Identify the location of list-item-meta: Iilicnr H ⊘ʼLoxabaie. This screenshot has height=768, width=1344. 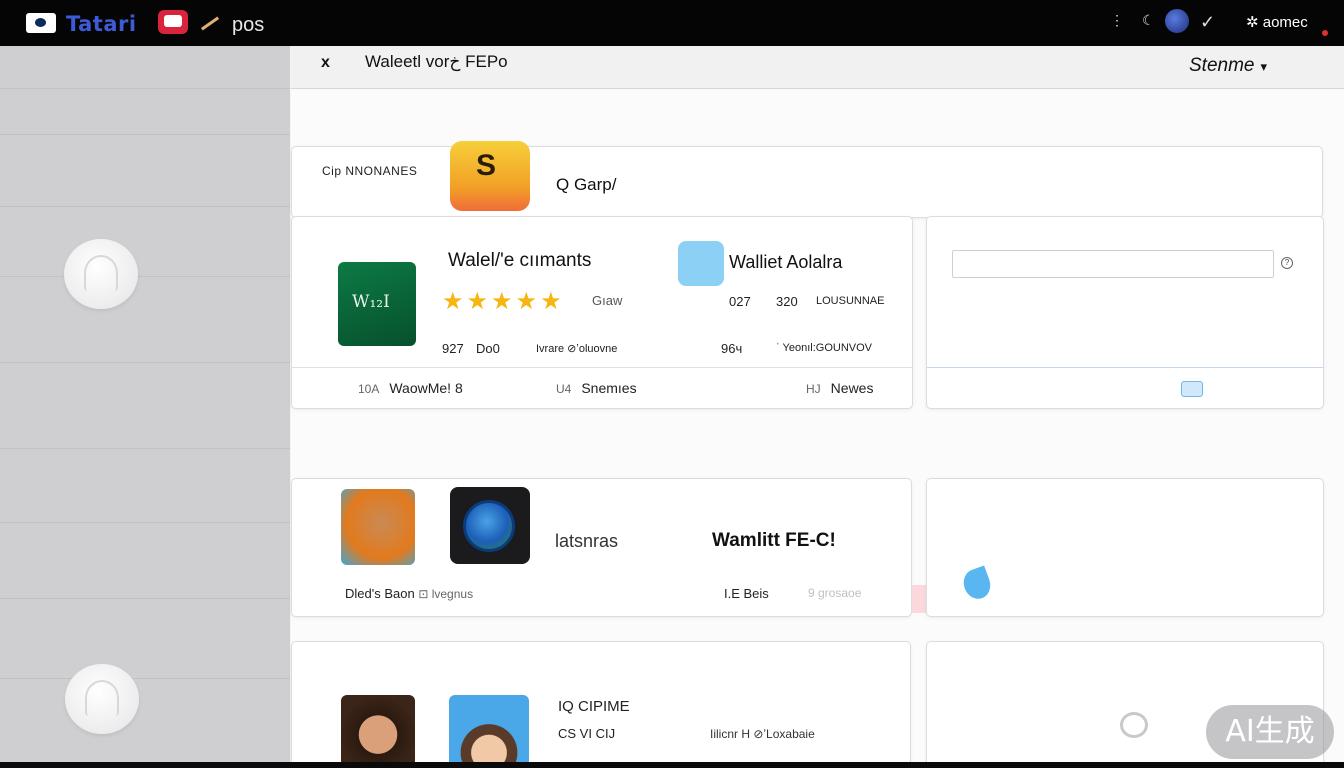
(762, 734).